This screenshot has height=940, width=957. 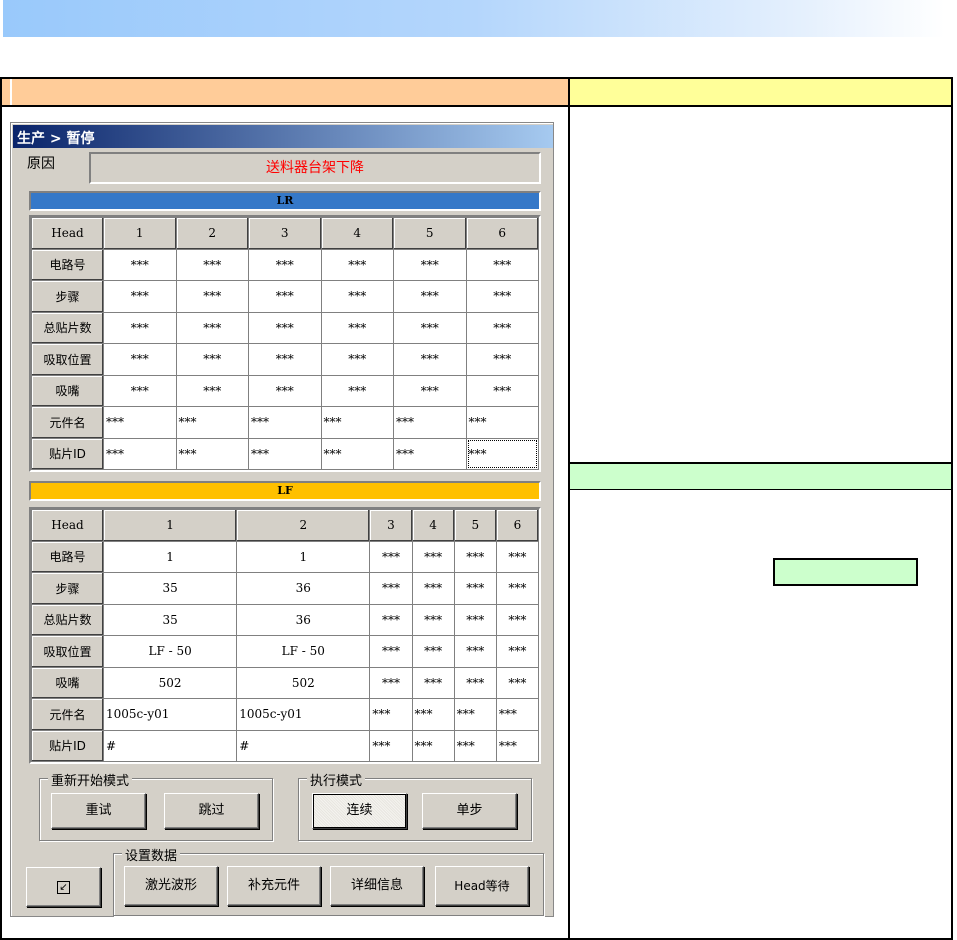 I want to click on minimize-button: ↙, so click(x=63, y=887).